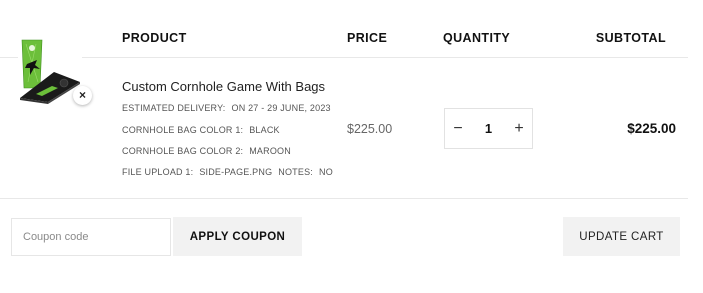 The width and height of the screenshot is (703, 293). What do you see at coordinates (206, 151) in the screenshot?
I see `bag-color-2-meta: CORNHOLE BAG COLOR 2: MAROON` at bounding box center [206, 151].